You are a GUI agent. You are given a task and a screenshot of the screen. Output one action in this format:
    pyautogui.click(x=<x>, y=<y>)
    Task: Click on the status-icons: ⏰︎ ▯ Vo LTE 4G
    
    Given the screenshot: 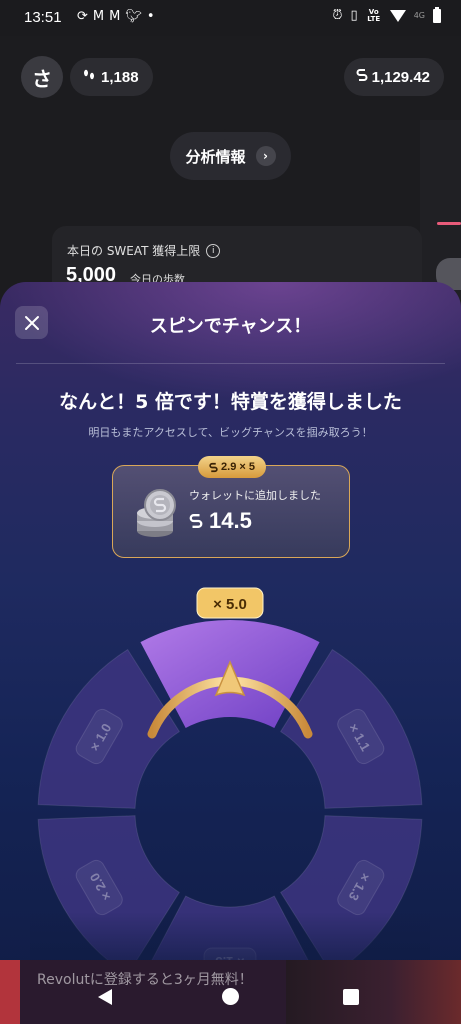 What is the action you would take?
    pyautogui.click(x=386, y=14)
    